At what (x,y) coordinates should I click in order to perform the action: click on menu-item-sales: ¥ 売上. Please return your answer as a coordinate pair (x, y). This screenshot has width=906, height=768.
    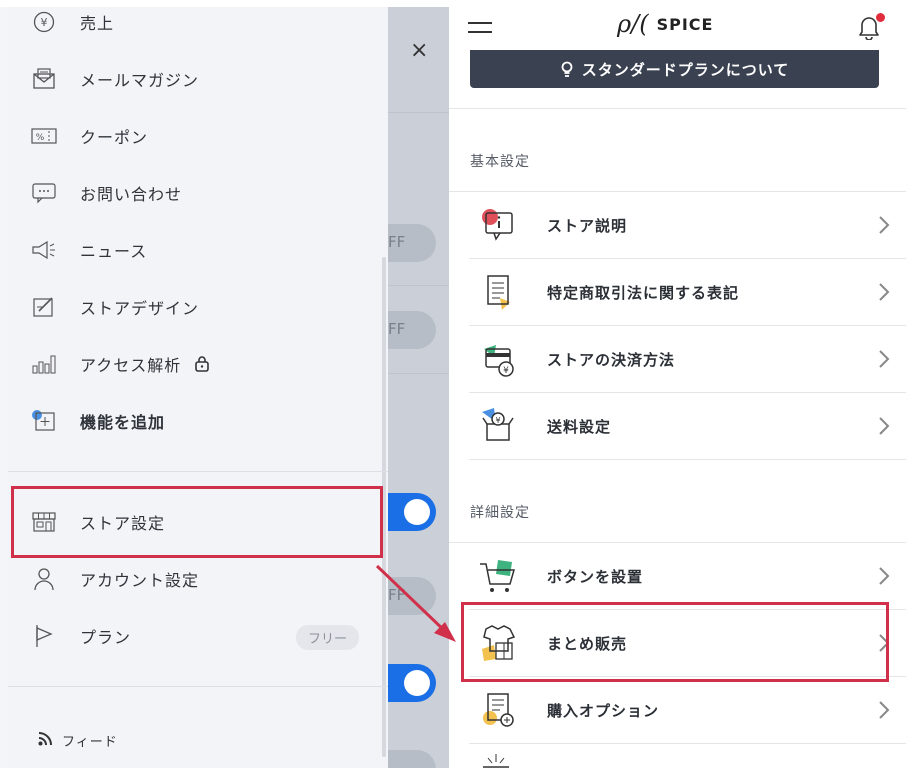
    Looking at the image, I should click on (193, 22).